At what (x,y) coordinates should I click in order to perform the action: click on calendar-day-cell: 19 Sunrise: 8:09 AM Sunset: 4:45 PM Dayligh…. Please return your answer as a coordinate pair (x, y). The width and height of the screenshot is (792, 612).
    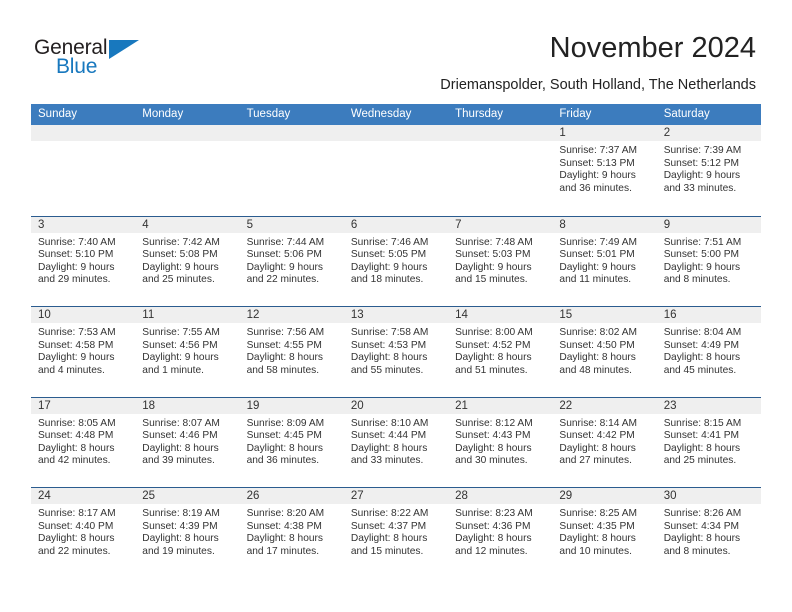
    Looking at the image, I should click on (291, 442).